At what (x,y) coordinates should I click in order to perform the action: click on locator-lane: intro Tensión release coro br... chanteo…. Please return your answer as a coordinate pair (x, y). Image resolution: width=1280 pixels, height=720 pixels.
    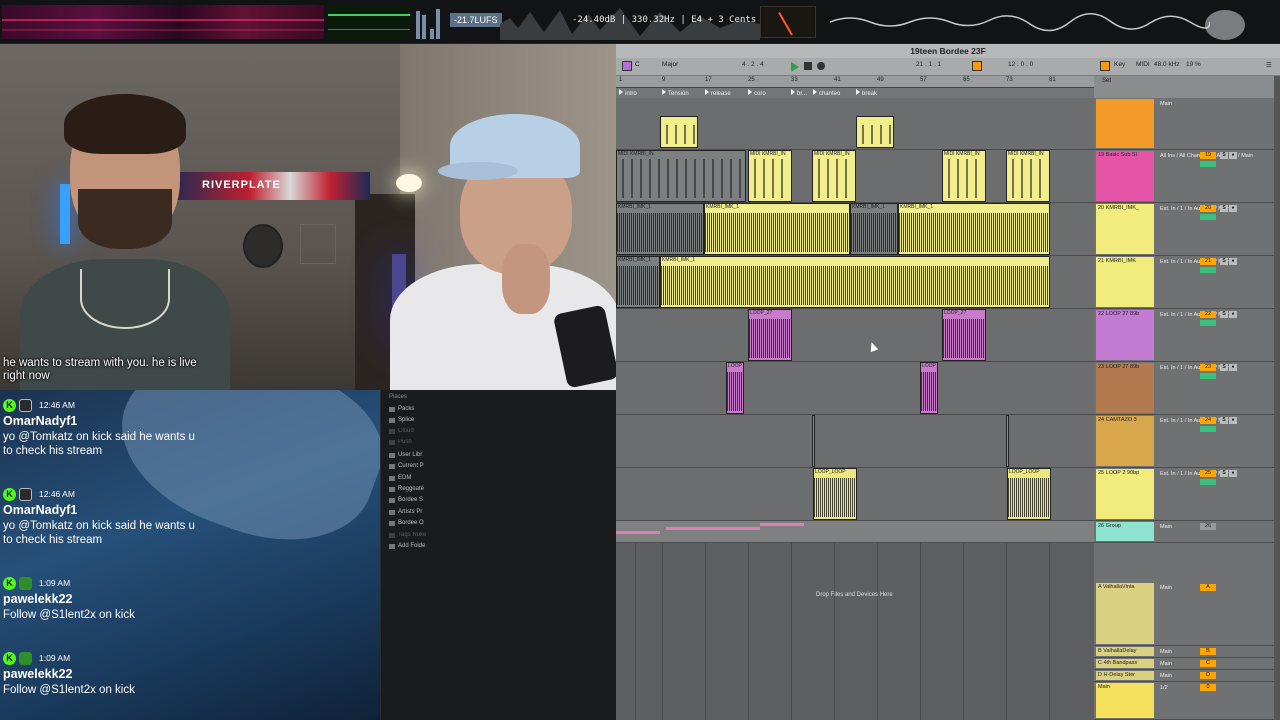
    Looking at the image, I should click on (855, 93).